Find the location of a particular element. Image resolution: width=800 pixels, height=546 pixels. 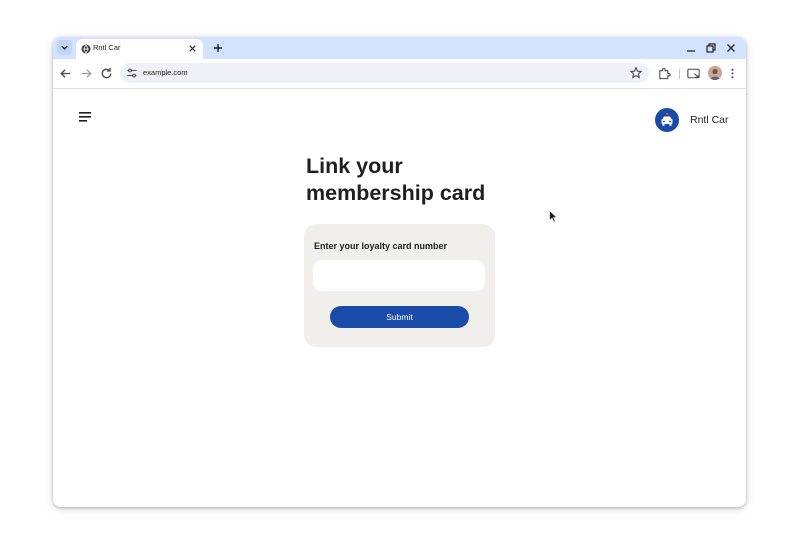

close-window-icon is located at coordinates (731, 48).